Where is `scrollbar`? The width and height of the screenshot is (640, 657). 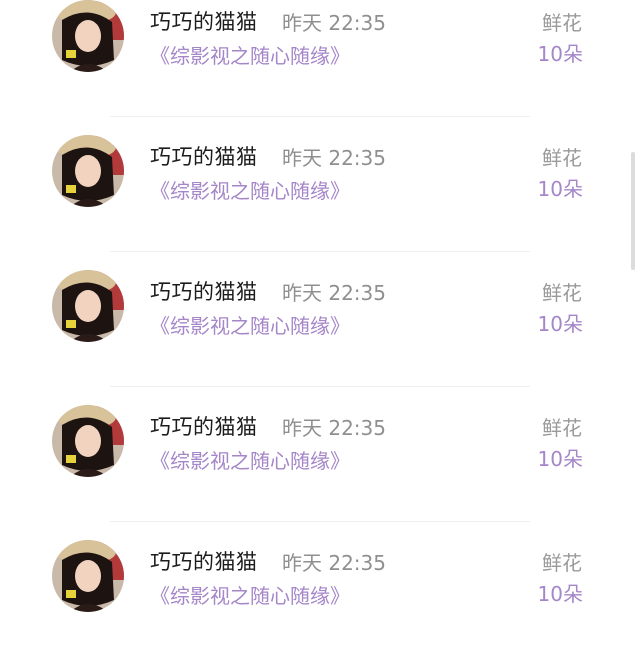
scrollbar is located at coordinates (633, 211).